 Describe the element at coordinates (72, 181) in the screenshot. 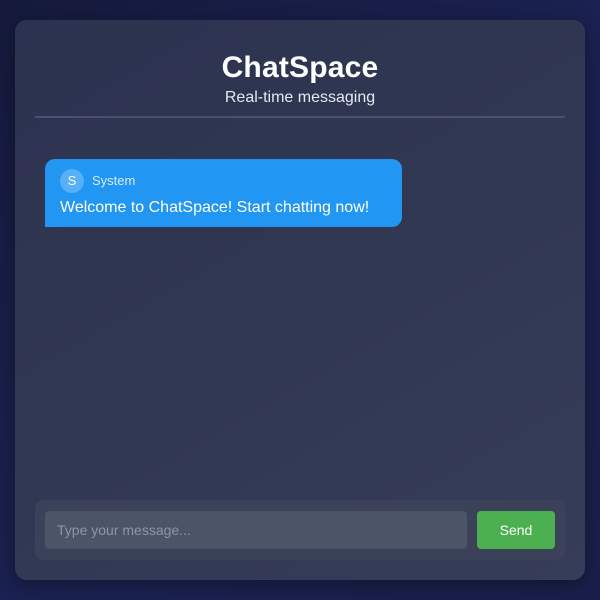

I see `avatar: S` at that location.